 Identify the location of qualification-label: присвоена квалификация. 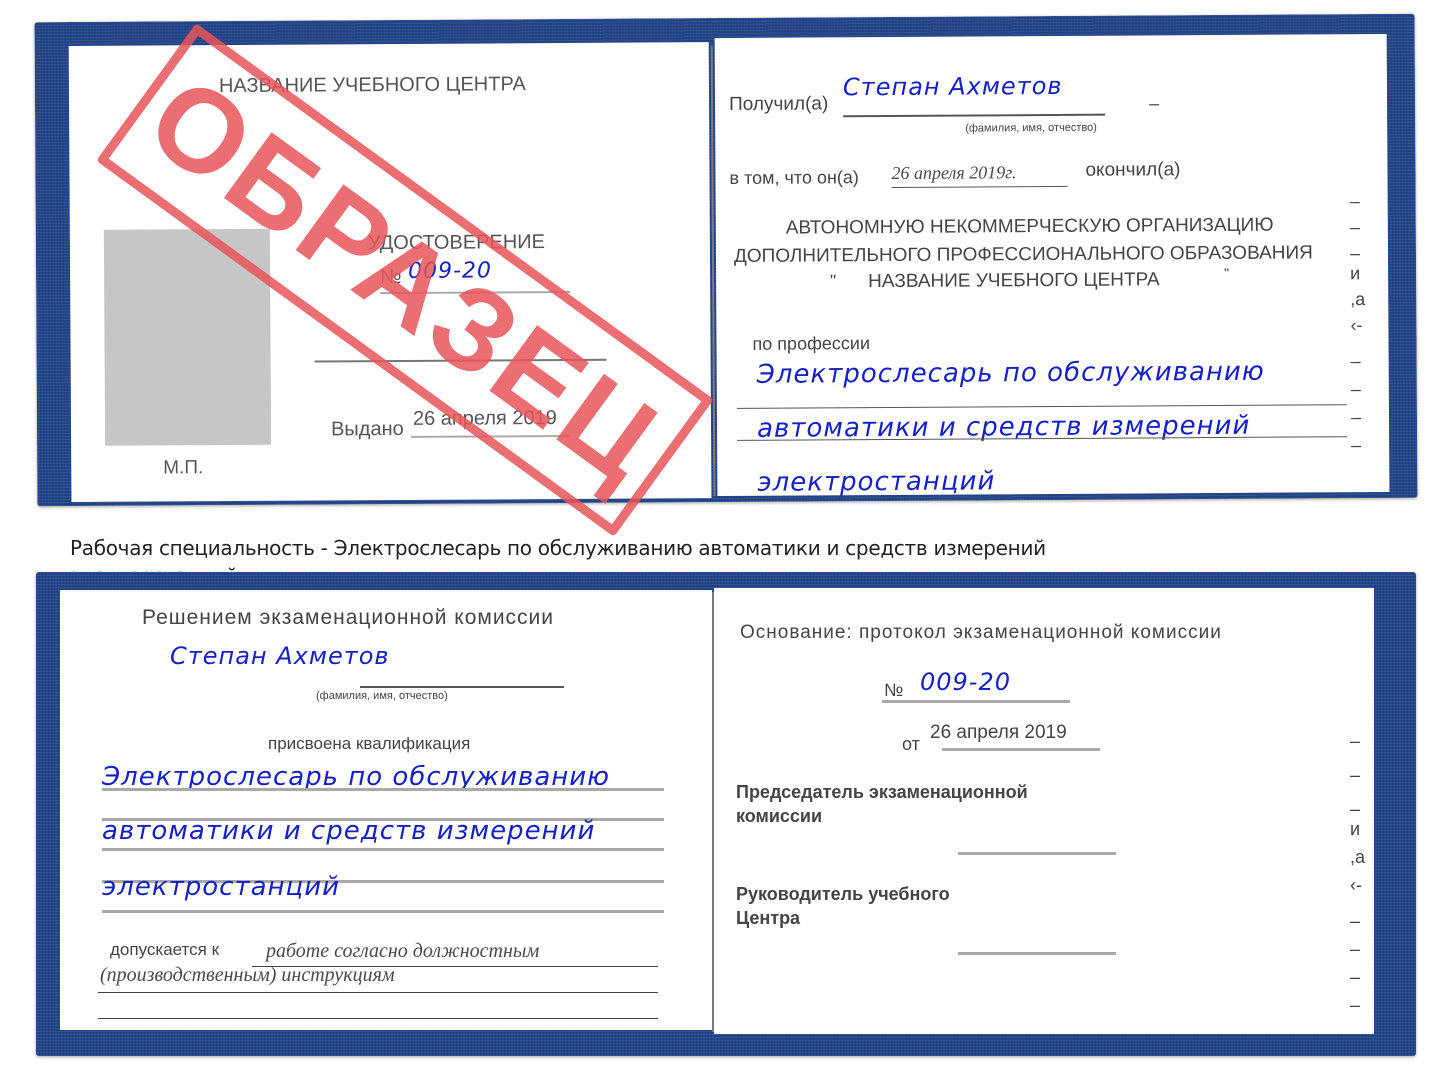
(369, 743).